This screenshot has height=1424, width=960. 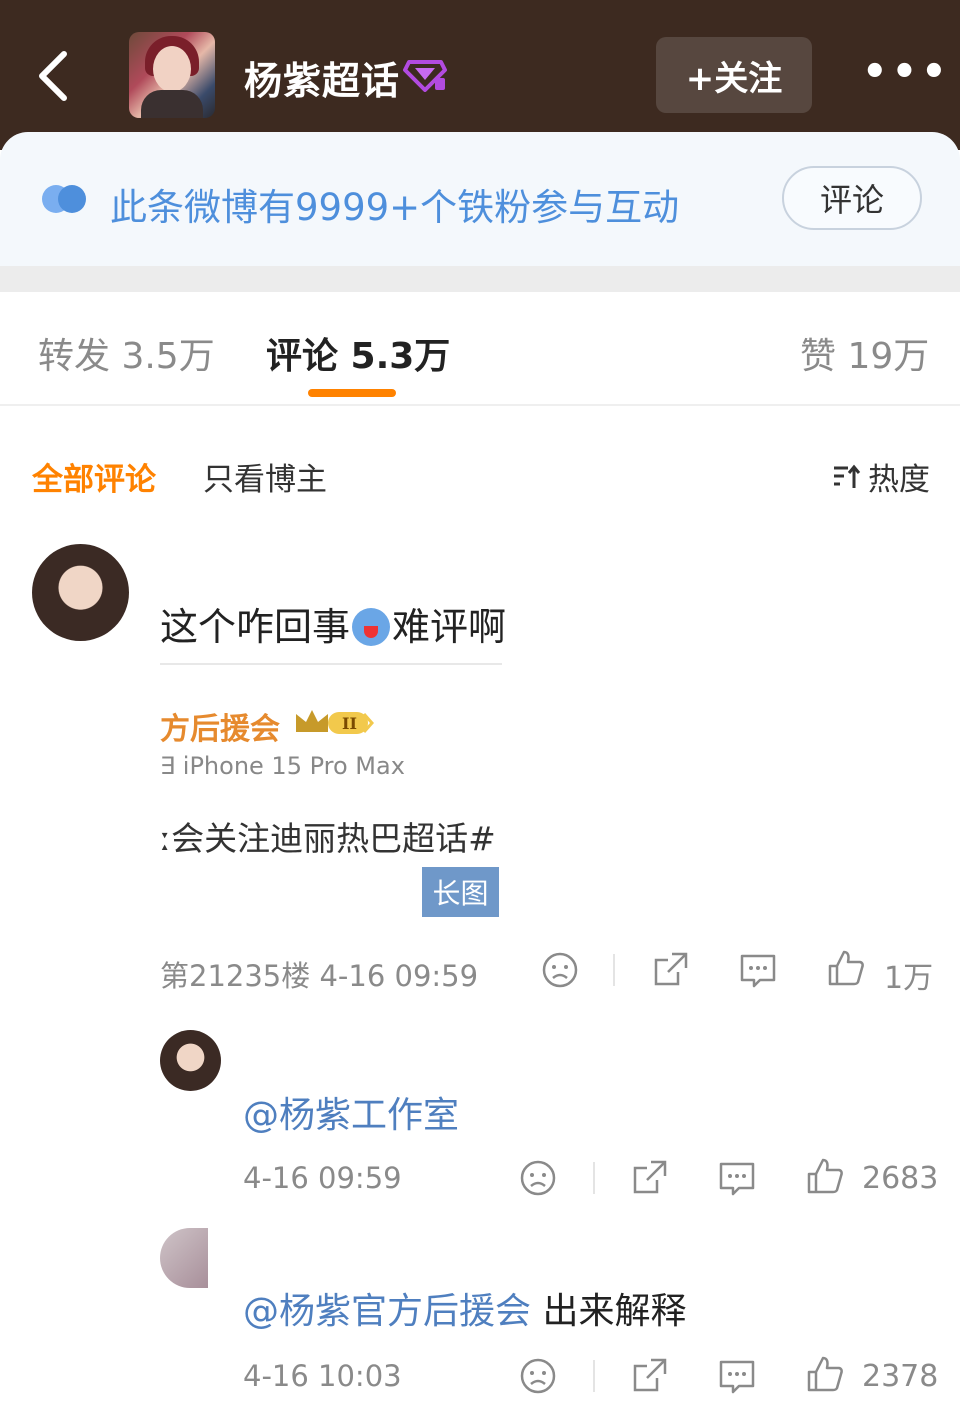 I want to click on reply-text: @杨紫工作室, so click(x=351, y=1112).